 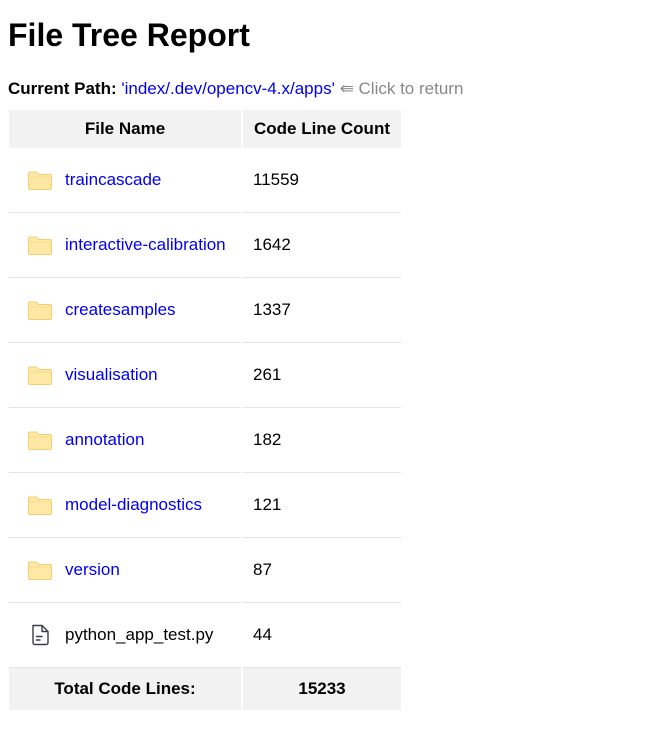 I want to click on return-link: ⇚ Click to return, so click(x=402, y=88).